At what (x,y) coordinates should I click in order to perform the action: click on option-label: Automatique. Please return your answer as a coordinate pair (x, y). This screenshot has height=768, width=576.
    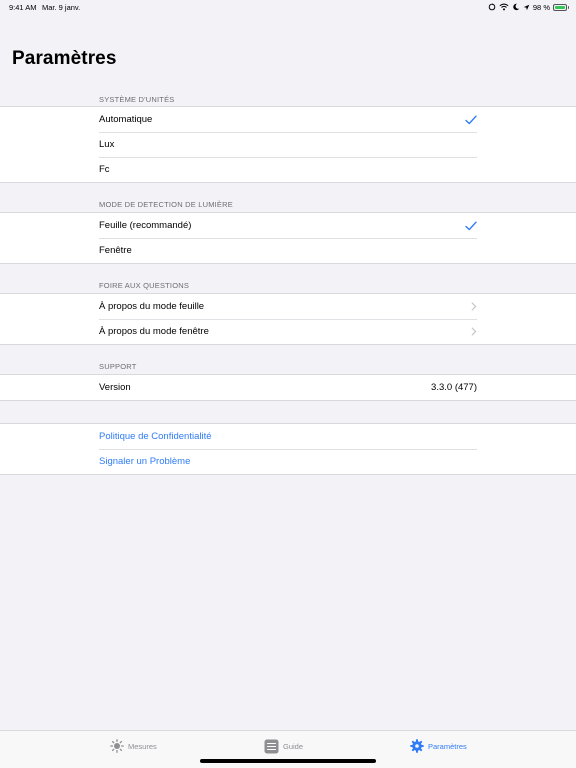
    Looking at the image, I should click on (126, 119).